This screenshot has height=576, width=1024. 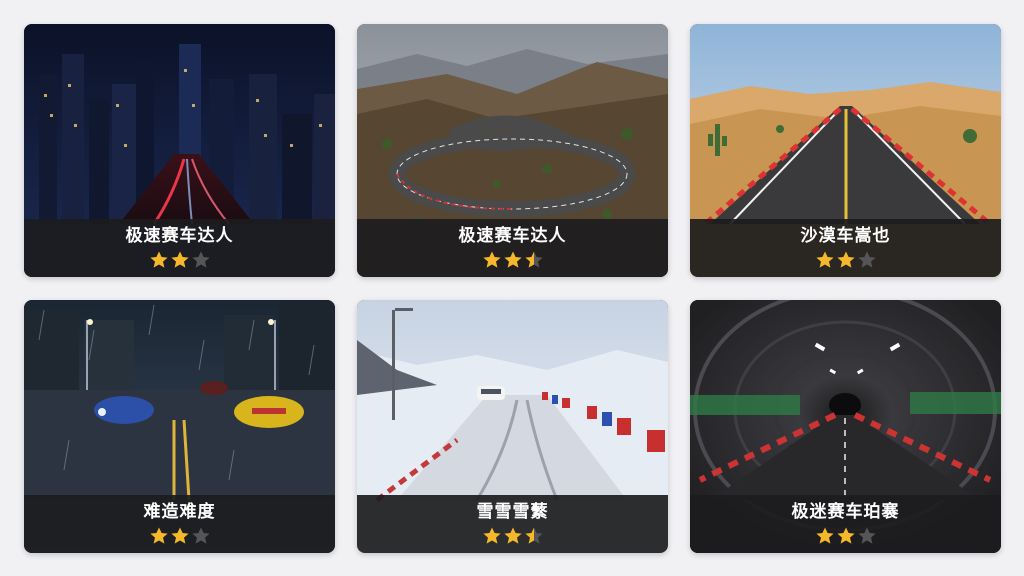 I want to click on level-card: 极迷赛车珀褰, so click(x=845, y=426).